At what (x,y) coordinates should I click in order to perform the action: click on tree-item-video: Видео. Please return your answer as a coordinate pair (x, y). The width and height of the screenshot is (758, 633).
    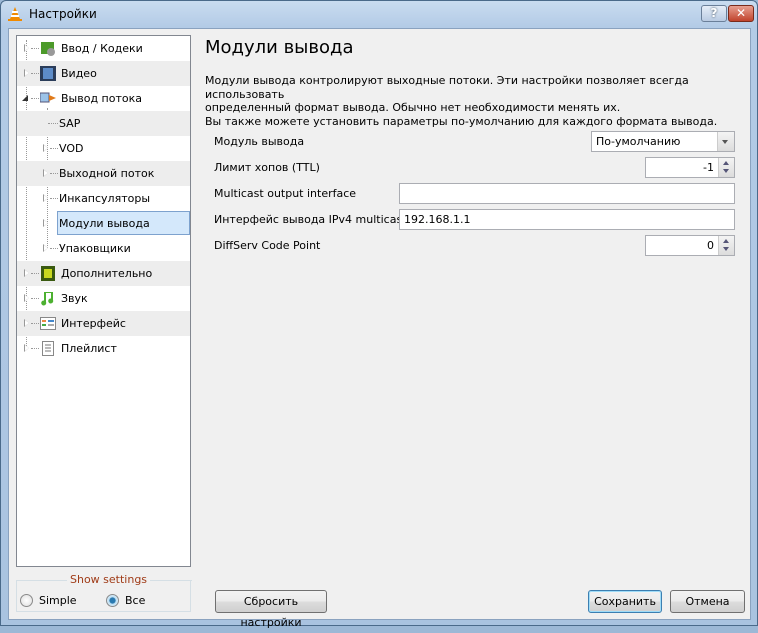
    Looking at the image, I should click on (103, 73).